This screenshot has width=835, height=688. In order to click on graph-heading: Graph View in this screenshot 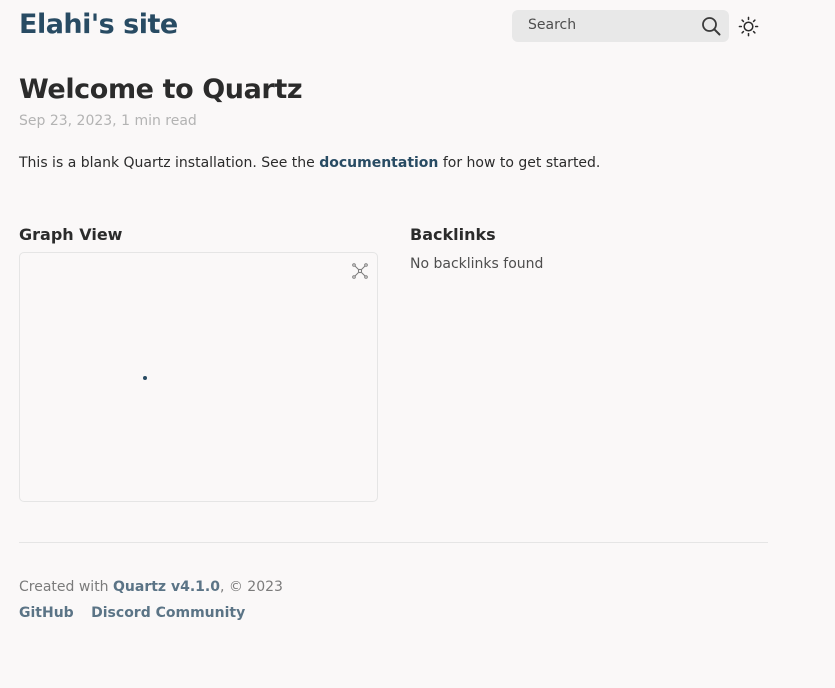, I will do `click(71, 234)`.